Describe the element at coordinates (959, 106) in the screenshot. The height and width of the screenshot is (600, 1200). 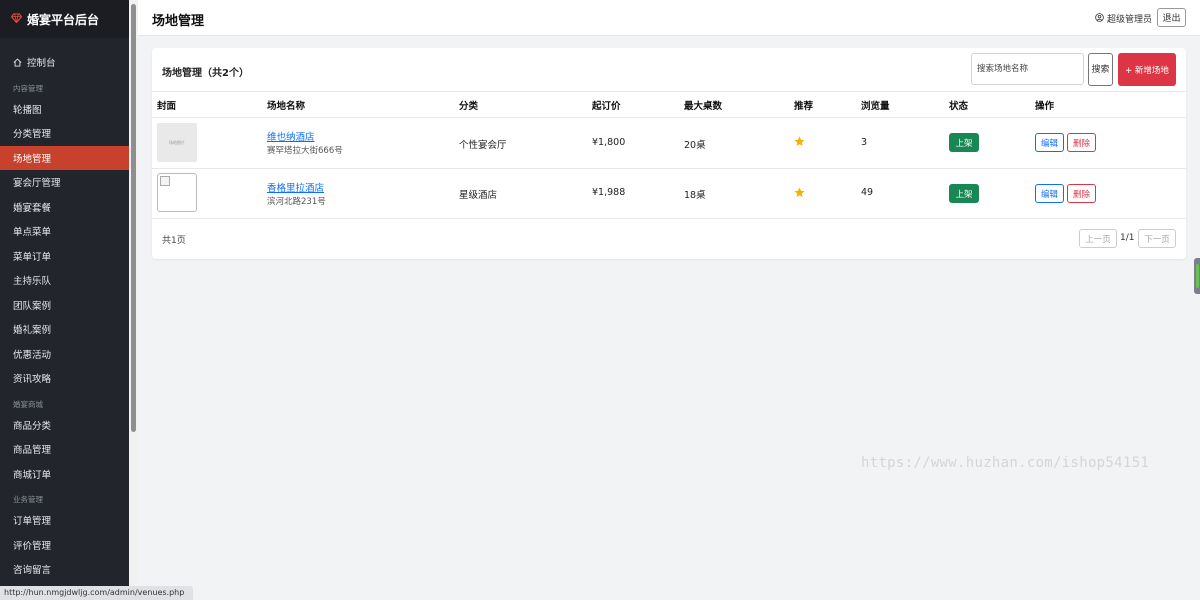
I see `column-header-status: 状态` at that location.